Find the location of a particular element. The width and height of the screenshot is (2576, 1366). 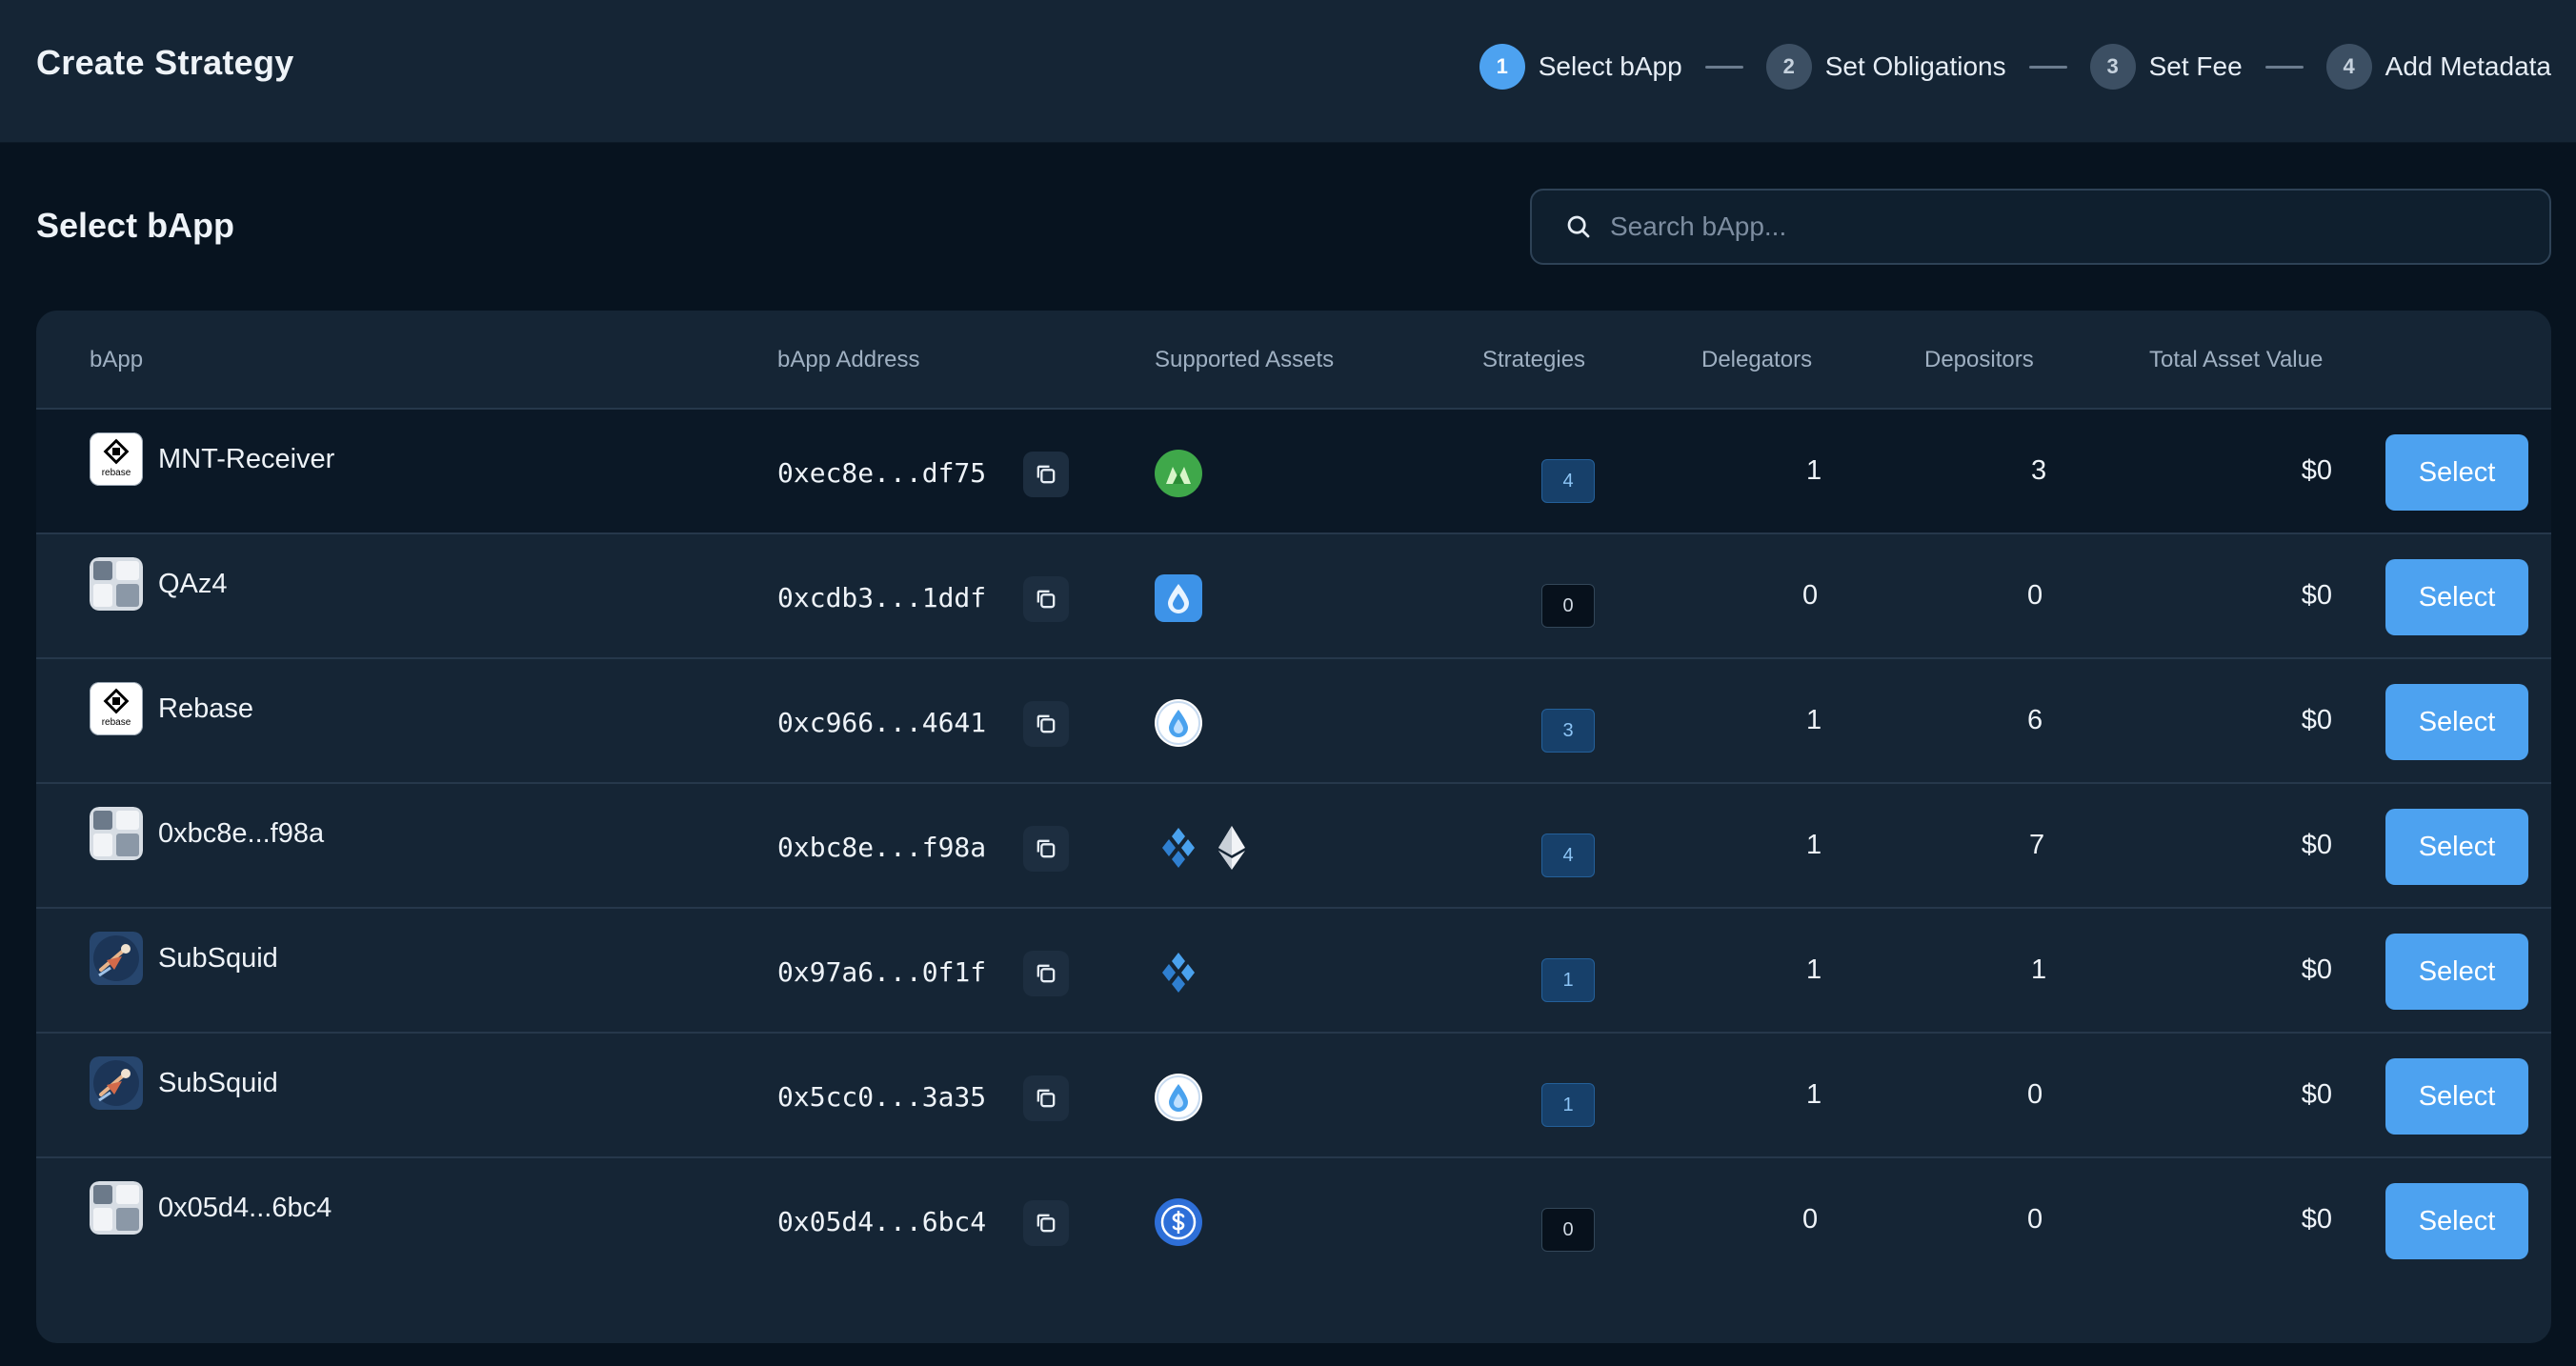

table-row: SubSquid 0x5cc0...3a35 1 1 0 $0 Select is located at coordinates (1293, 1096).